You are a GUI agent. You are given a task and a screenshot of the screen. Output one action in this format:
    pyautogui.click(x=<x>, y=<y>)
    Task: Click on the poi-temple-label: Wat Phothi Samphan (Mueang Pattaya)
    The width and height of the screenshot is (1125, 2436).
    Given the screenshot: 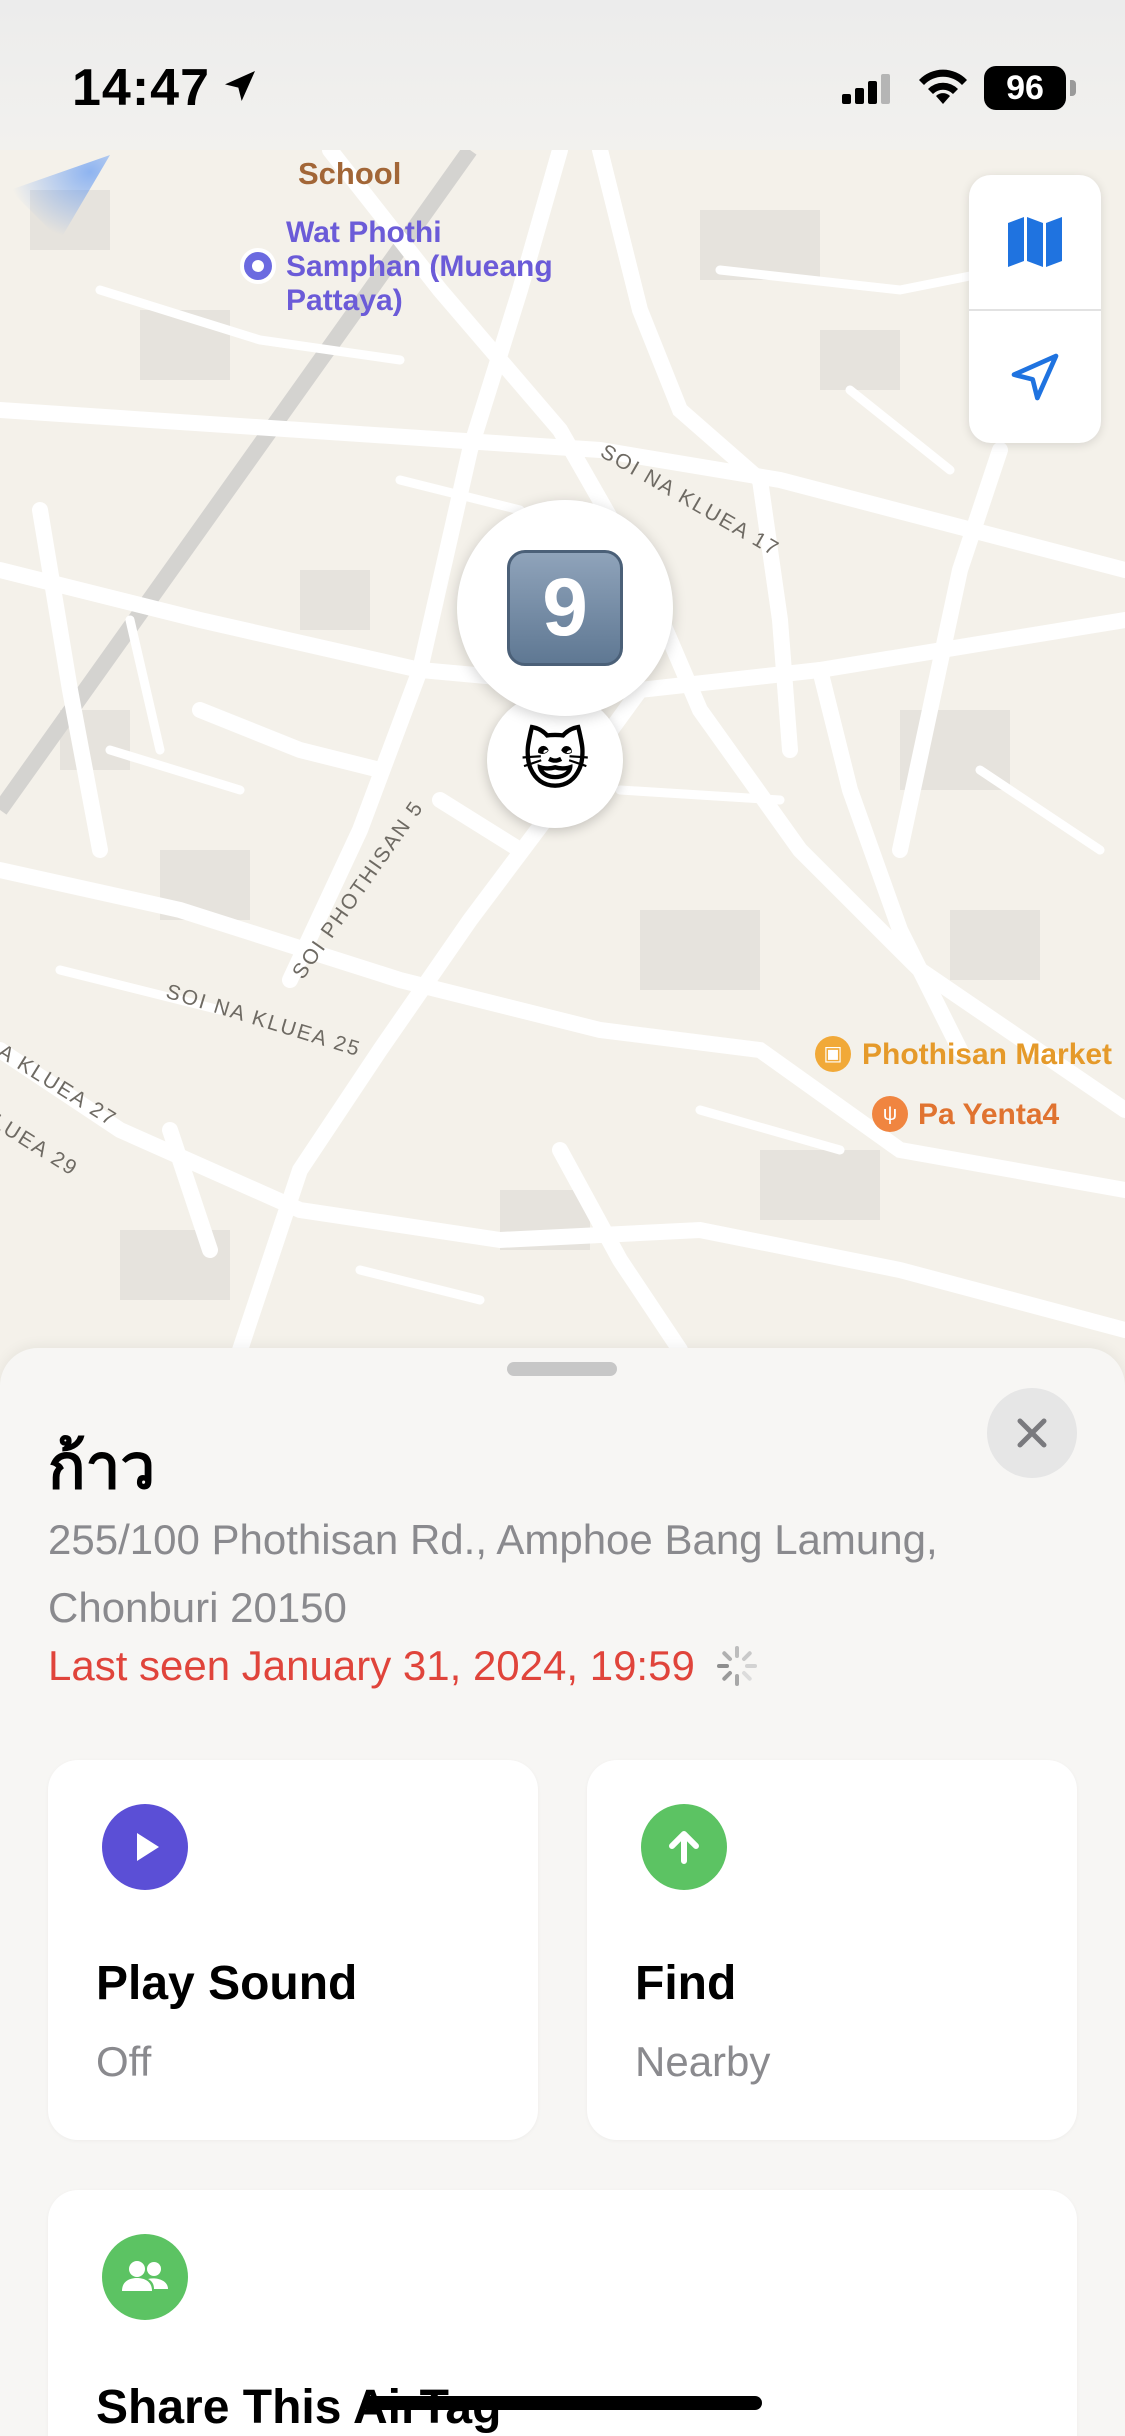 What is the action you would take?
    pyautogui.click(x=419, y=267)
    